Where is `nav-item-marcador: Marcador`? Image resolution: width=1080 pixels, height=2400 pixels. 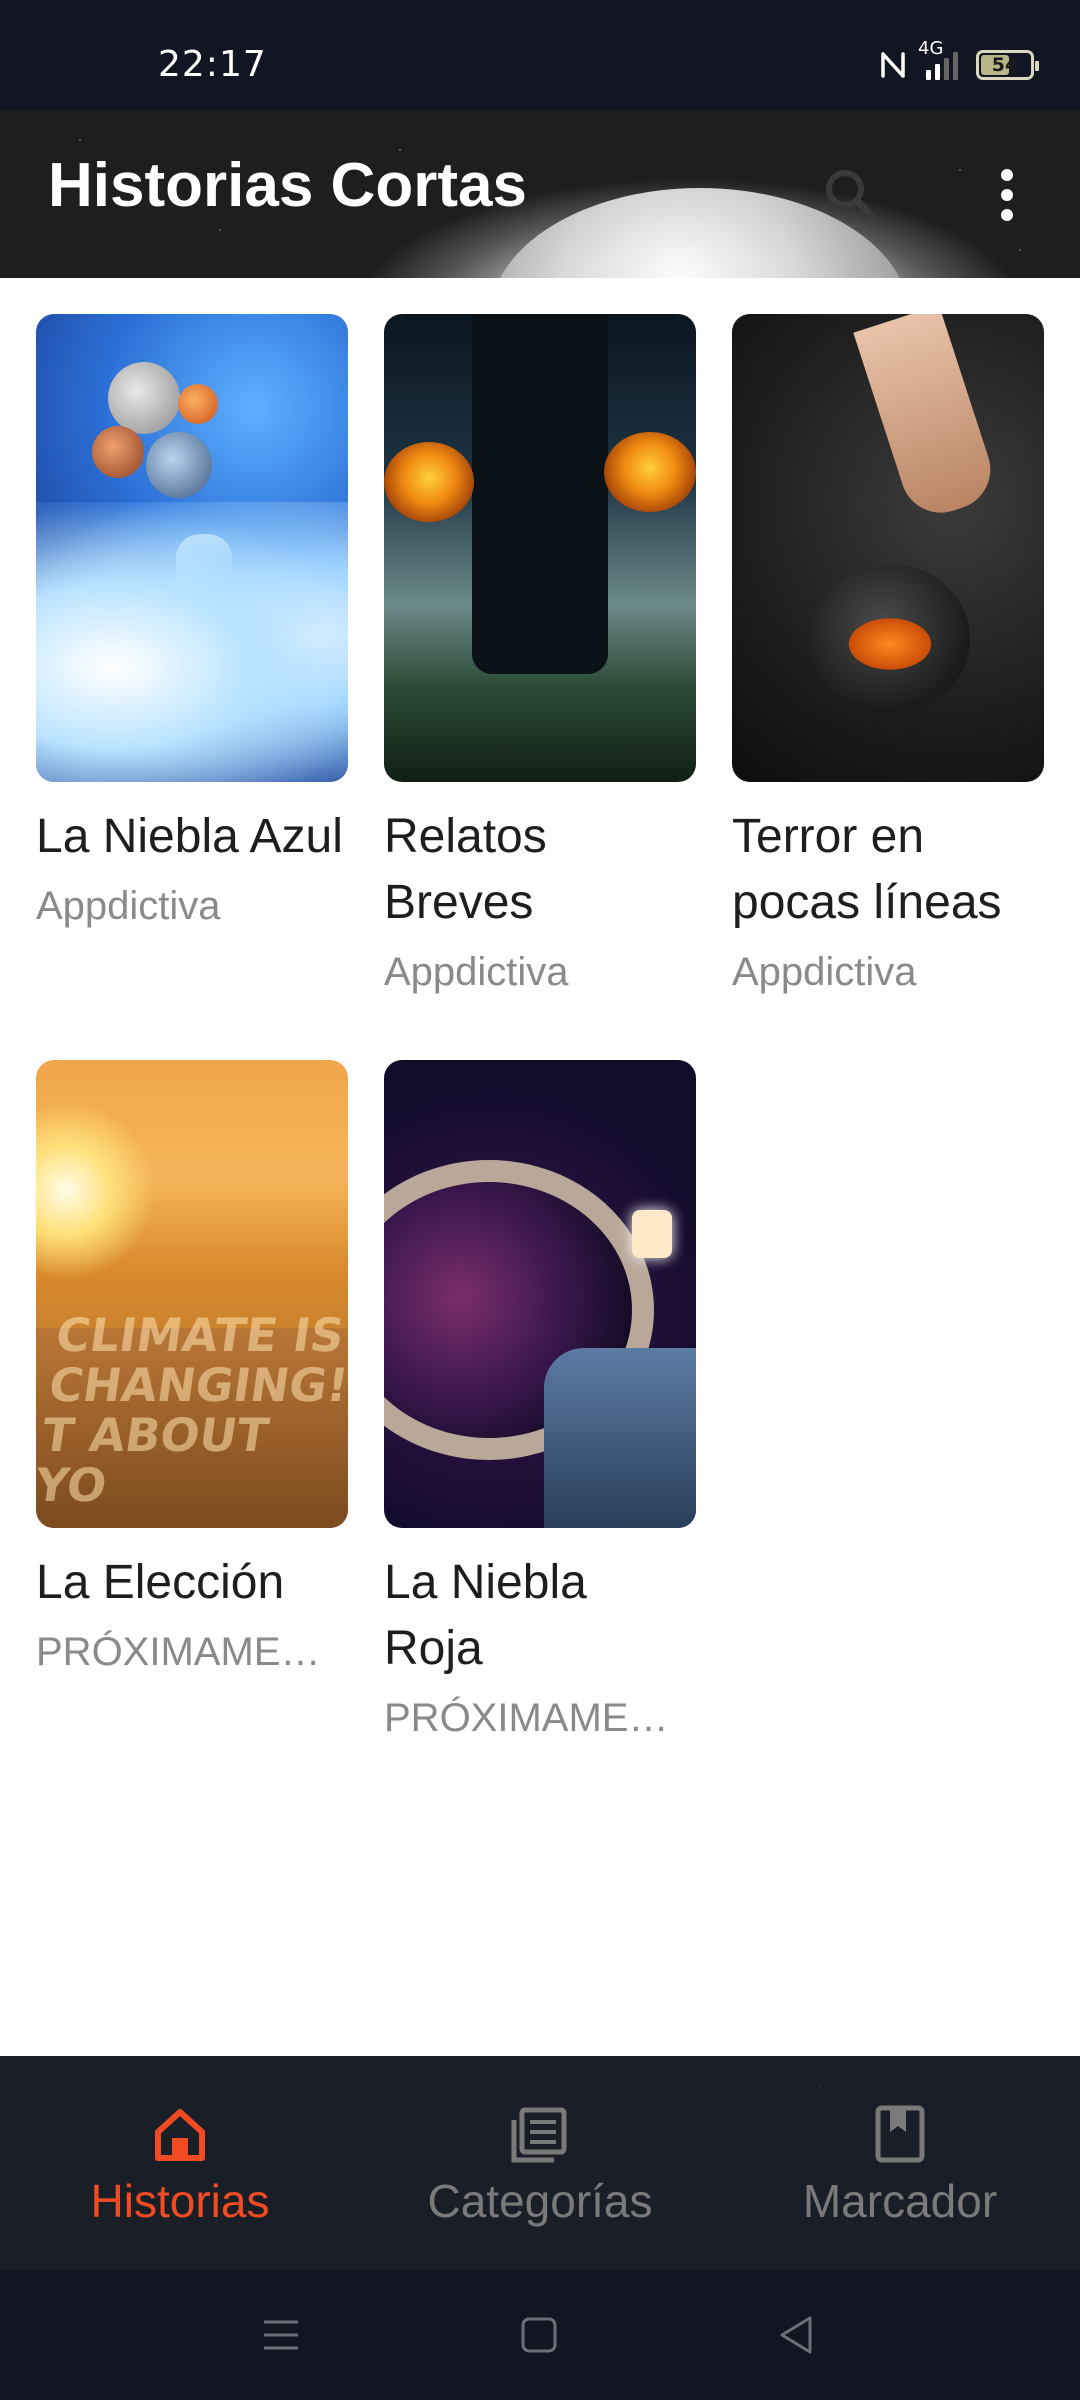 nav-item-marcador: Marcador is located at coordinates (900, 2163).